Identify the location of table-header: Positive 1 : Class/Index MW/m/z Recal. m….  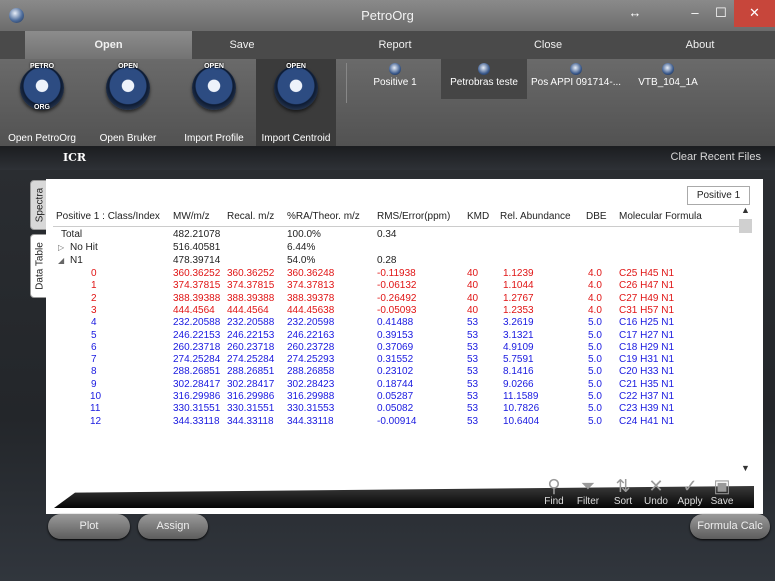
(396, 217).